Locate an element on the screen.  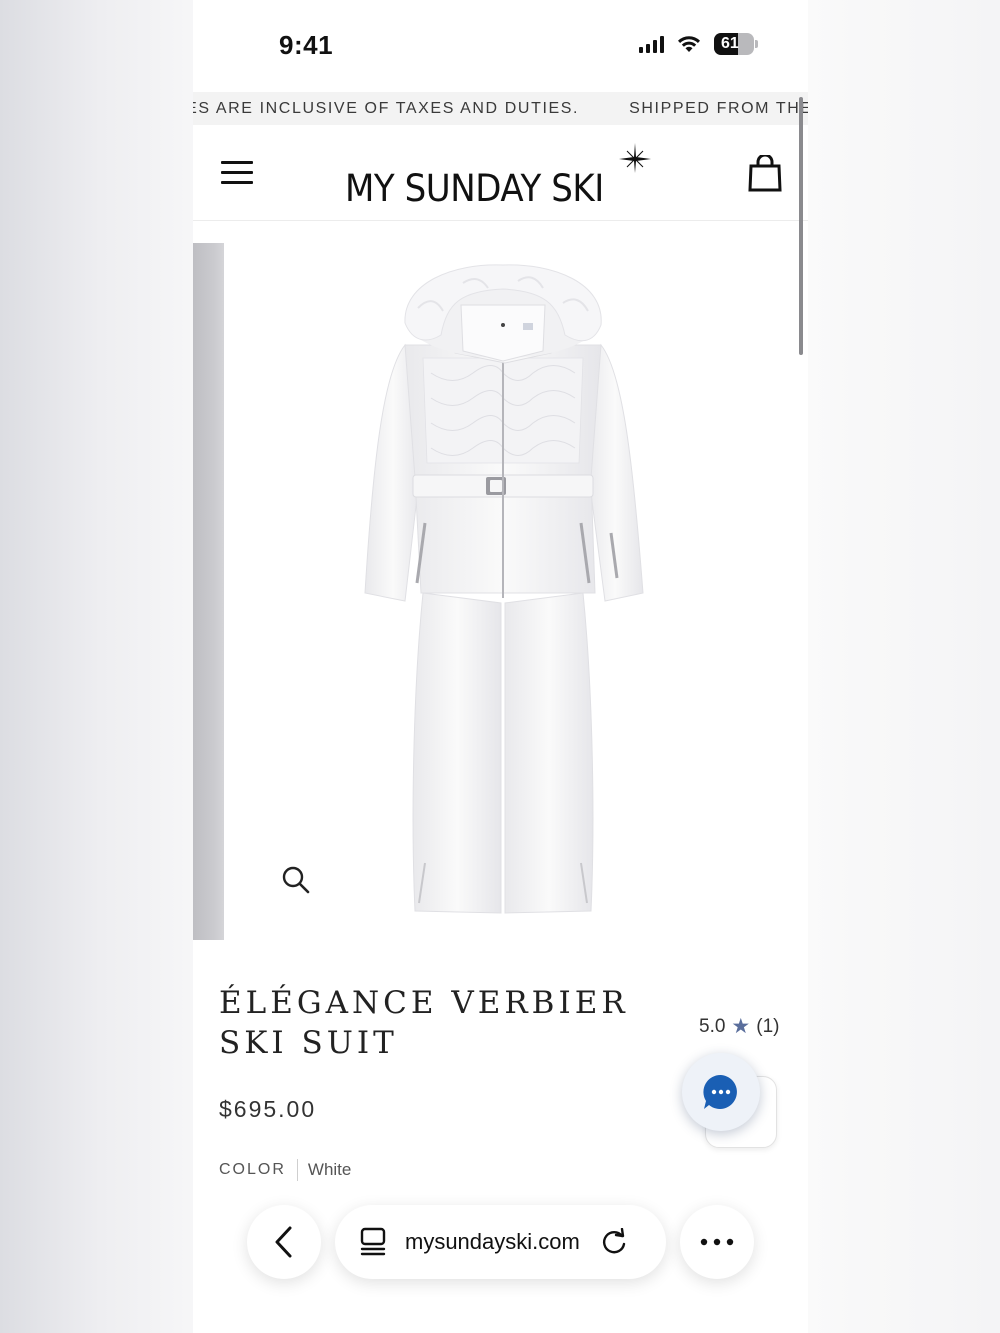
site-logo: MY SUNDAY SKI is located at coordinates (498, 177).